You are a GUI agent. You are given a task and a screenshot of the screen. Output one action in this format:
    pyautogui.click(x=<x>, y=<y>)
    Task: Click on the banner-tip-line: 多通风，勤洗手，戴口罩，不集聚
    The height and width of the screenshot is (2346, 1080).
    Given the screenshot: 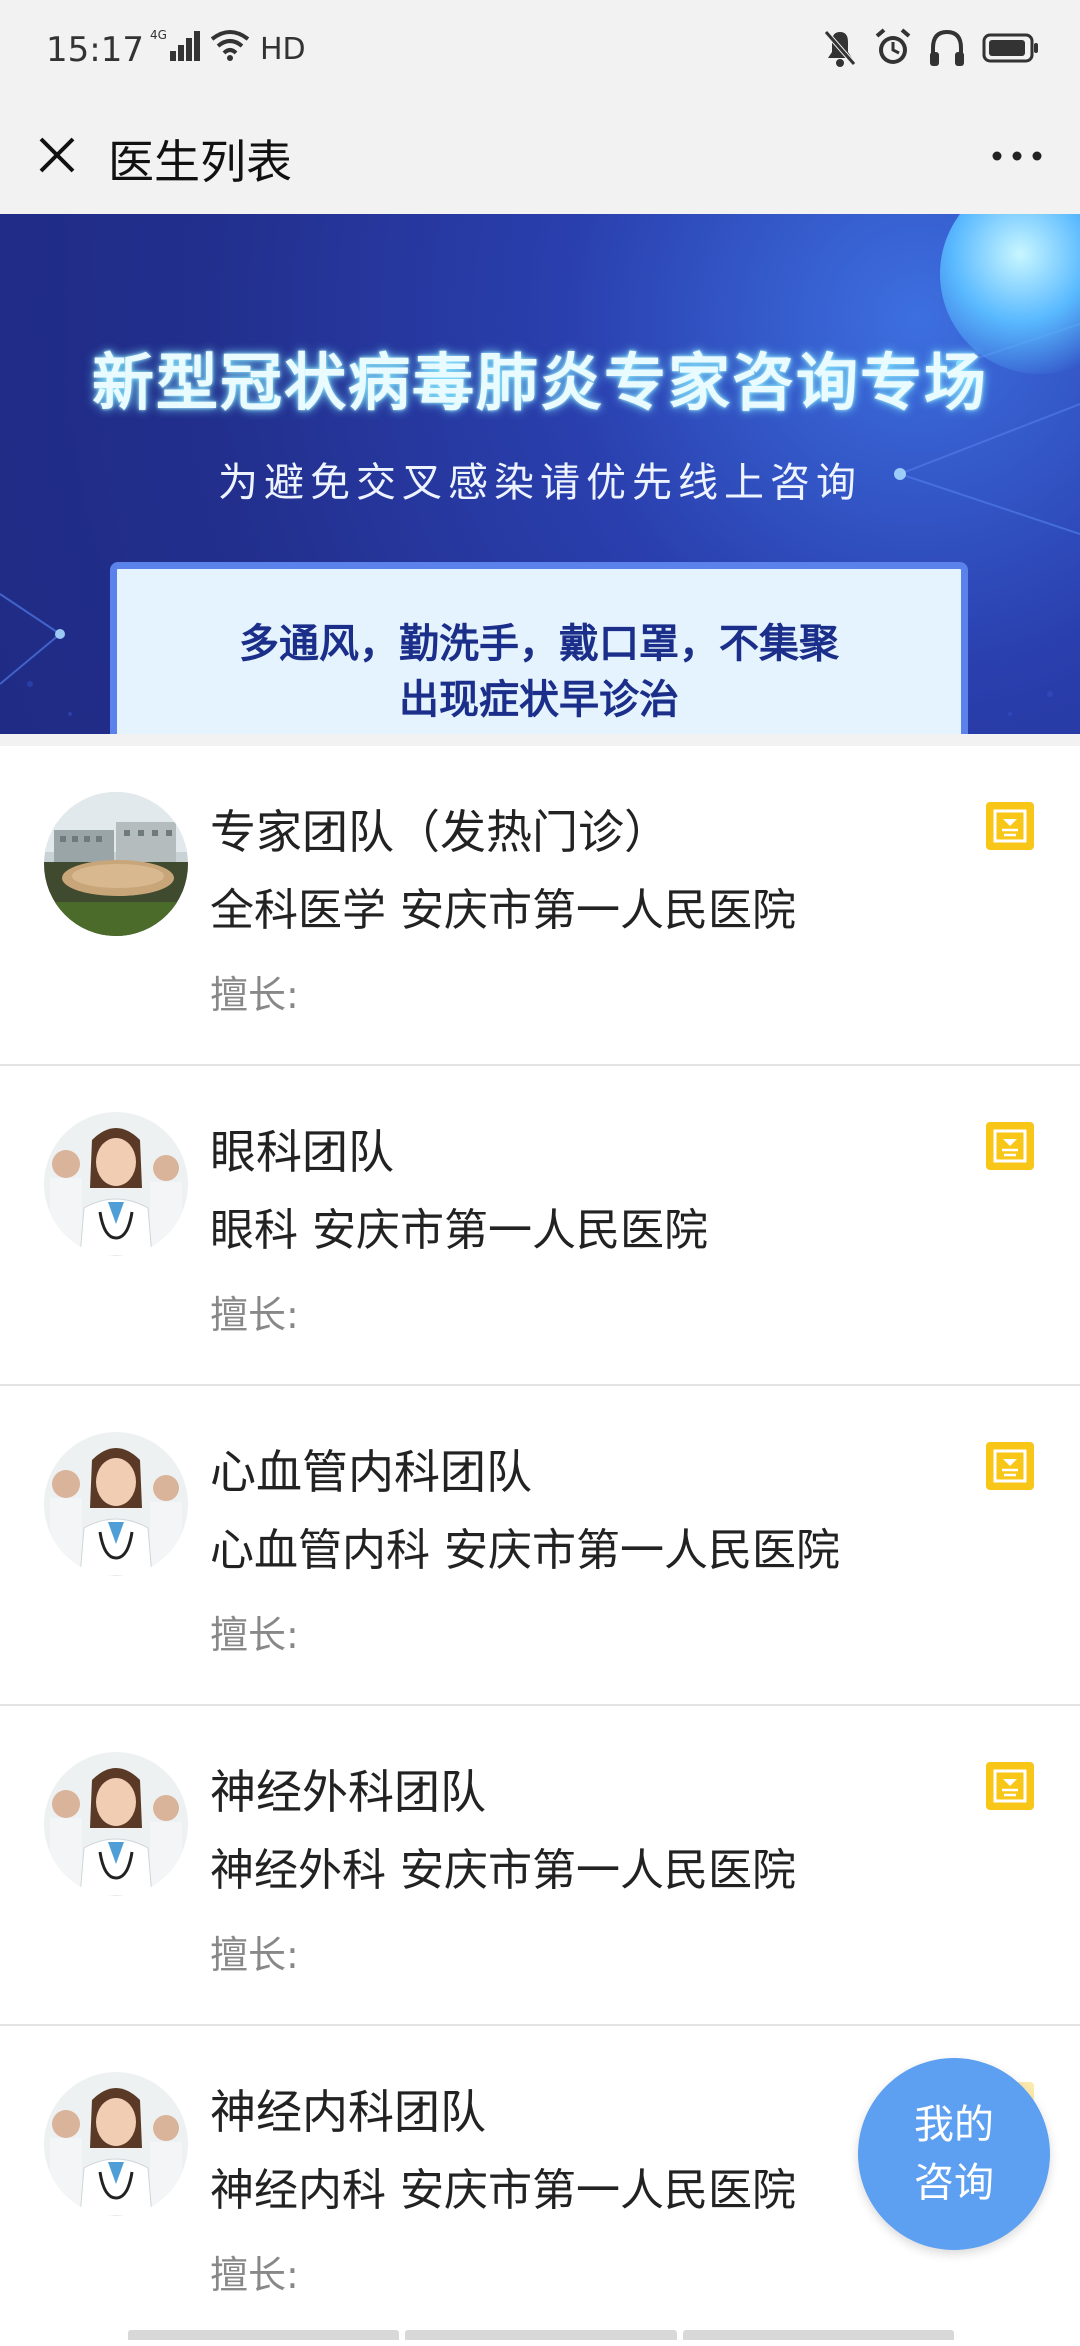 What is the action you would take?
    pyautogui.click(x=539, y=644)
    